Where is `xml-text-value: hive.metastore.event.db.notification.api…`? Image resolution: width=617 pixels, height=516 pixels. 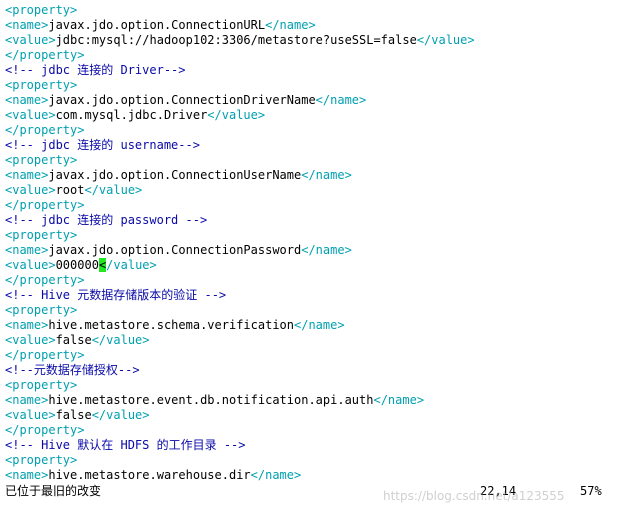
xml-text-value: hive.metastore.event.db.notification.api… is located at coordinates (211, 400).